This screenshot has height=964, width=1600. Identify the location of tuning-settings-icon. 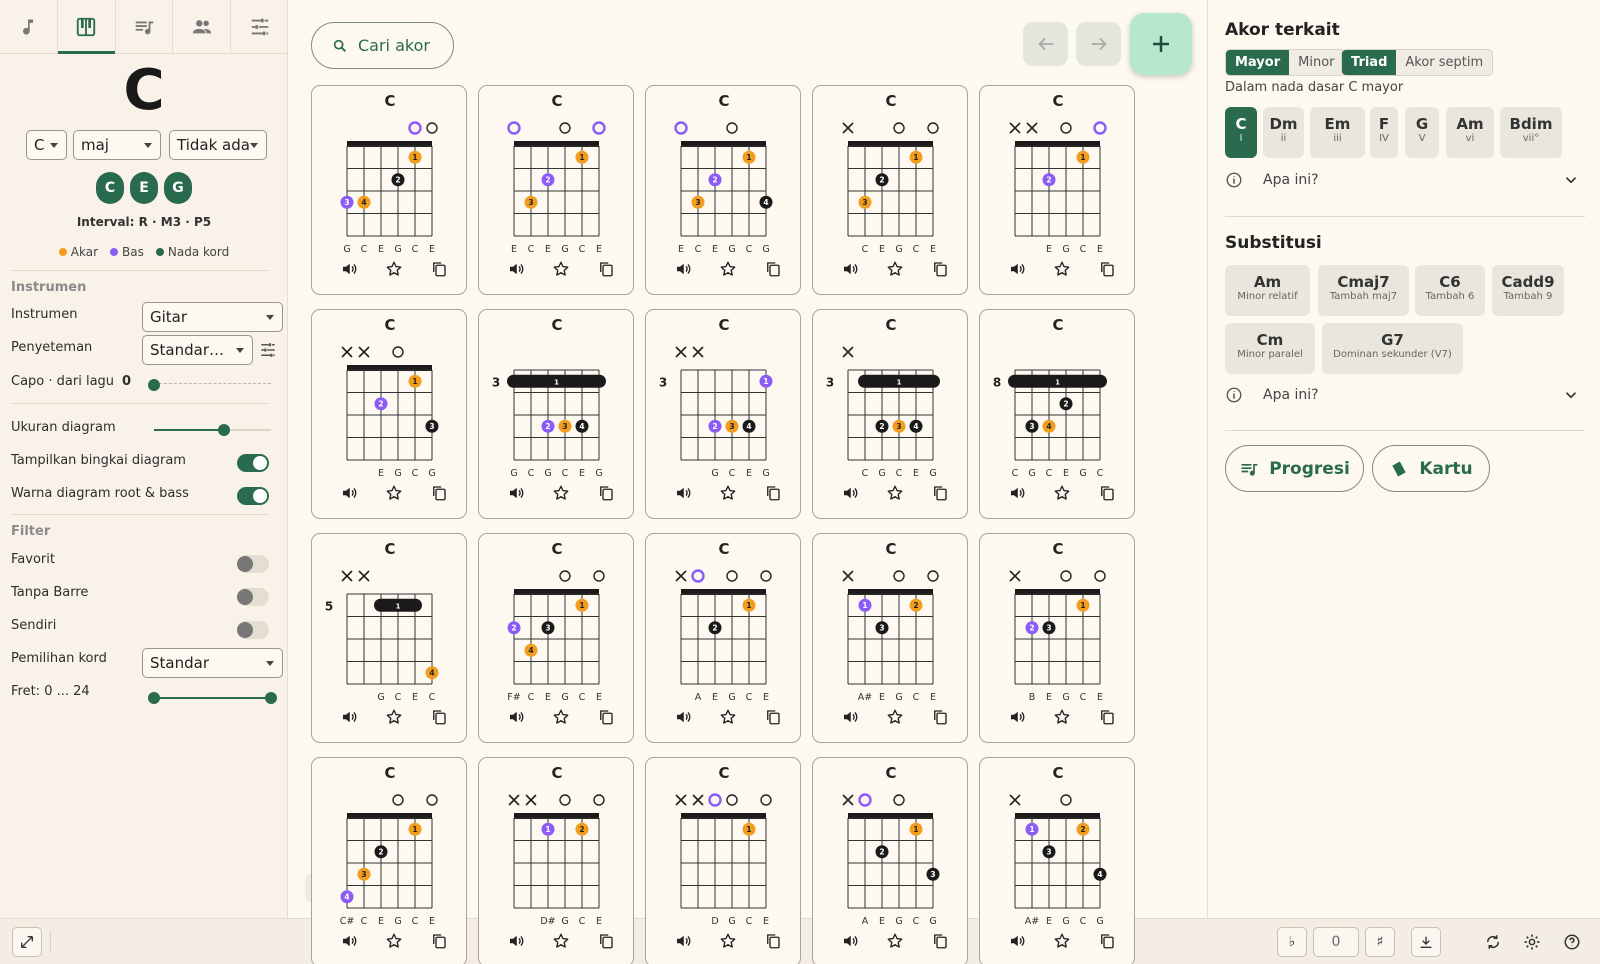
(268, 350).